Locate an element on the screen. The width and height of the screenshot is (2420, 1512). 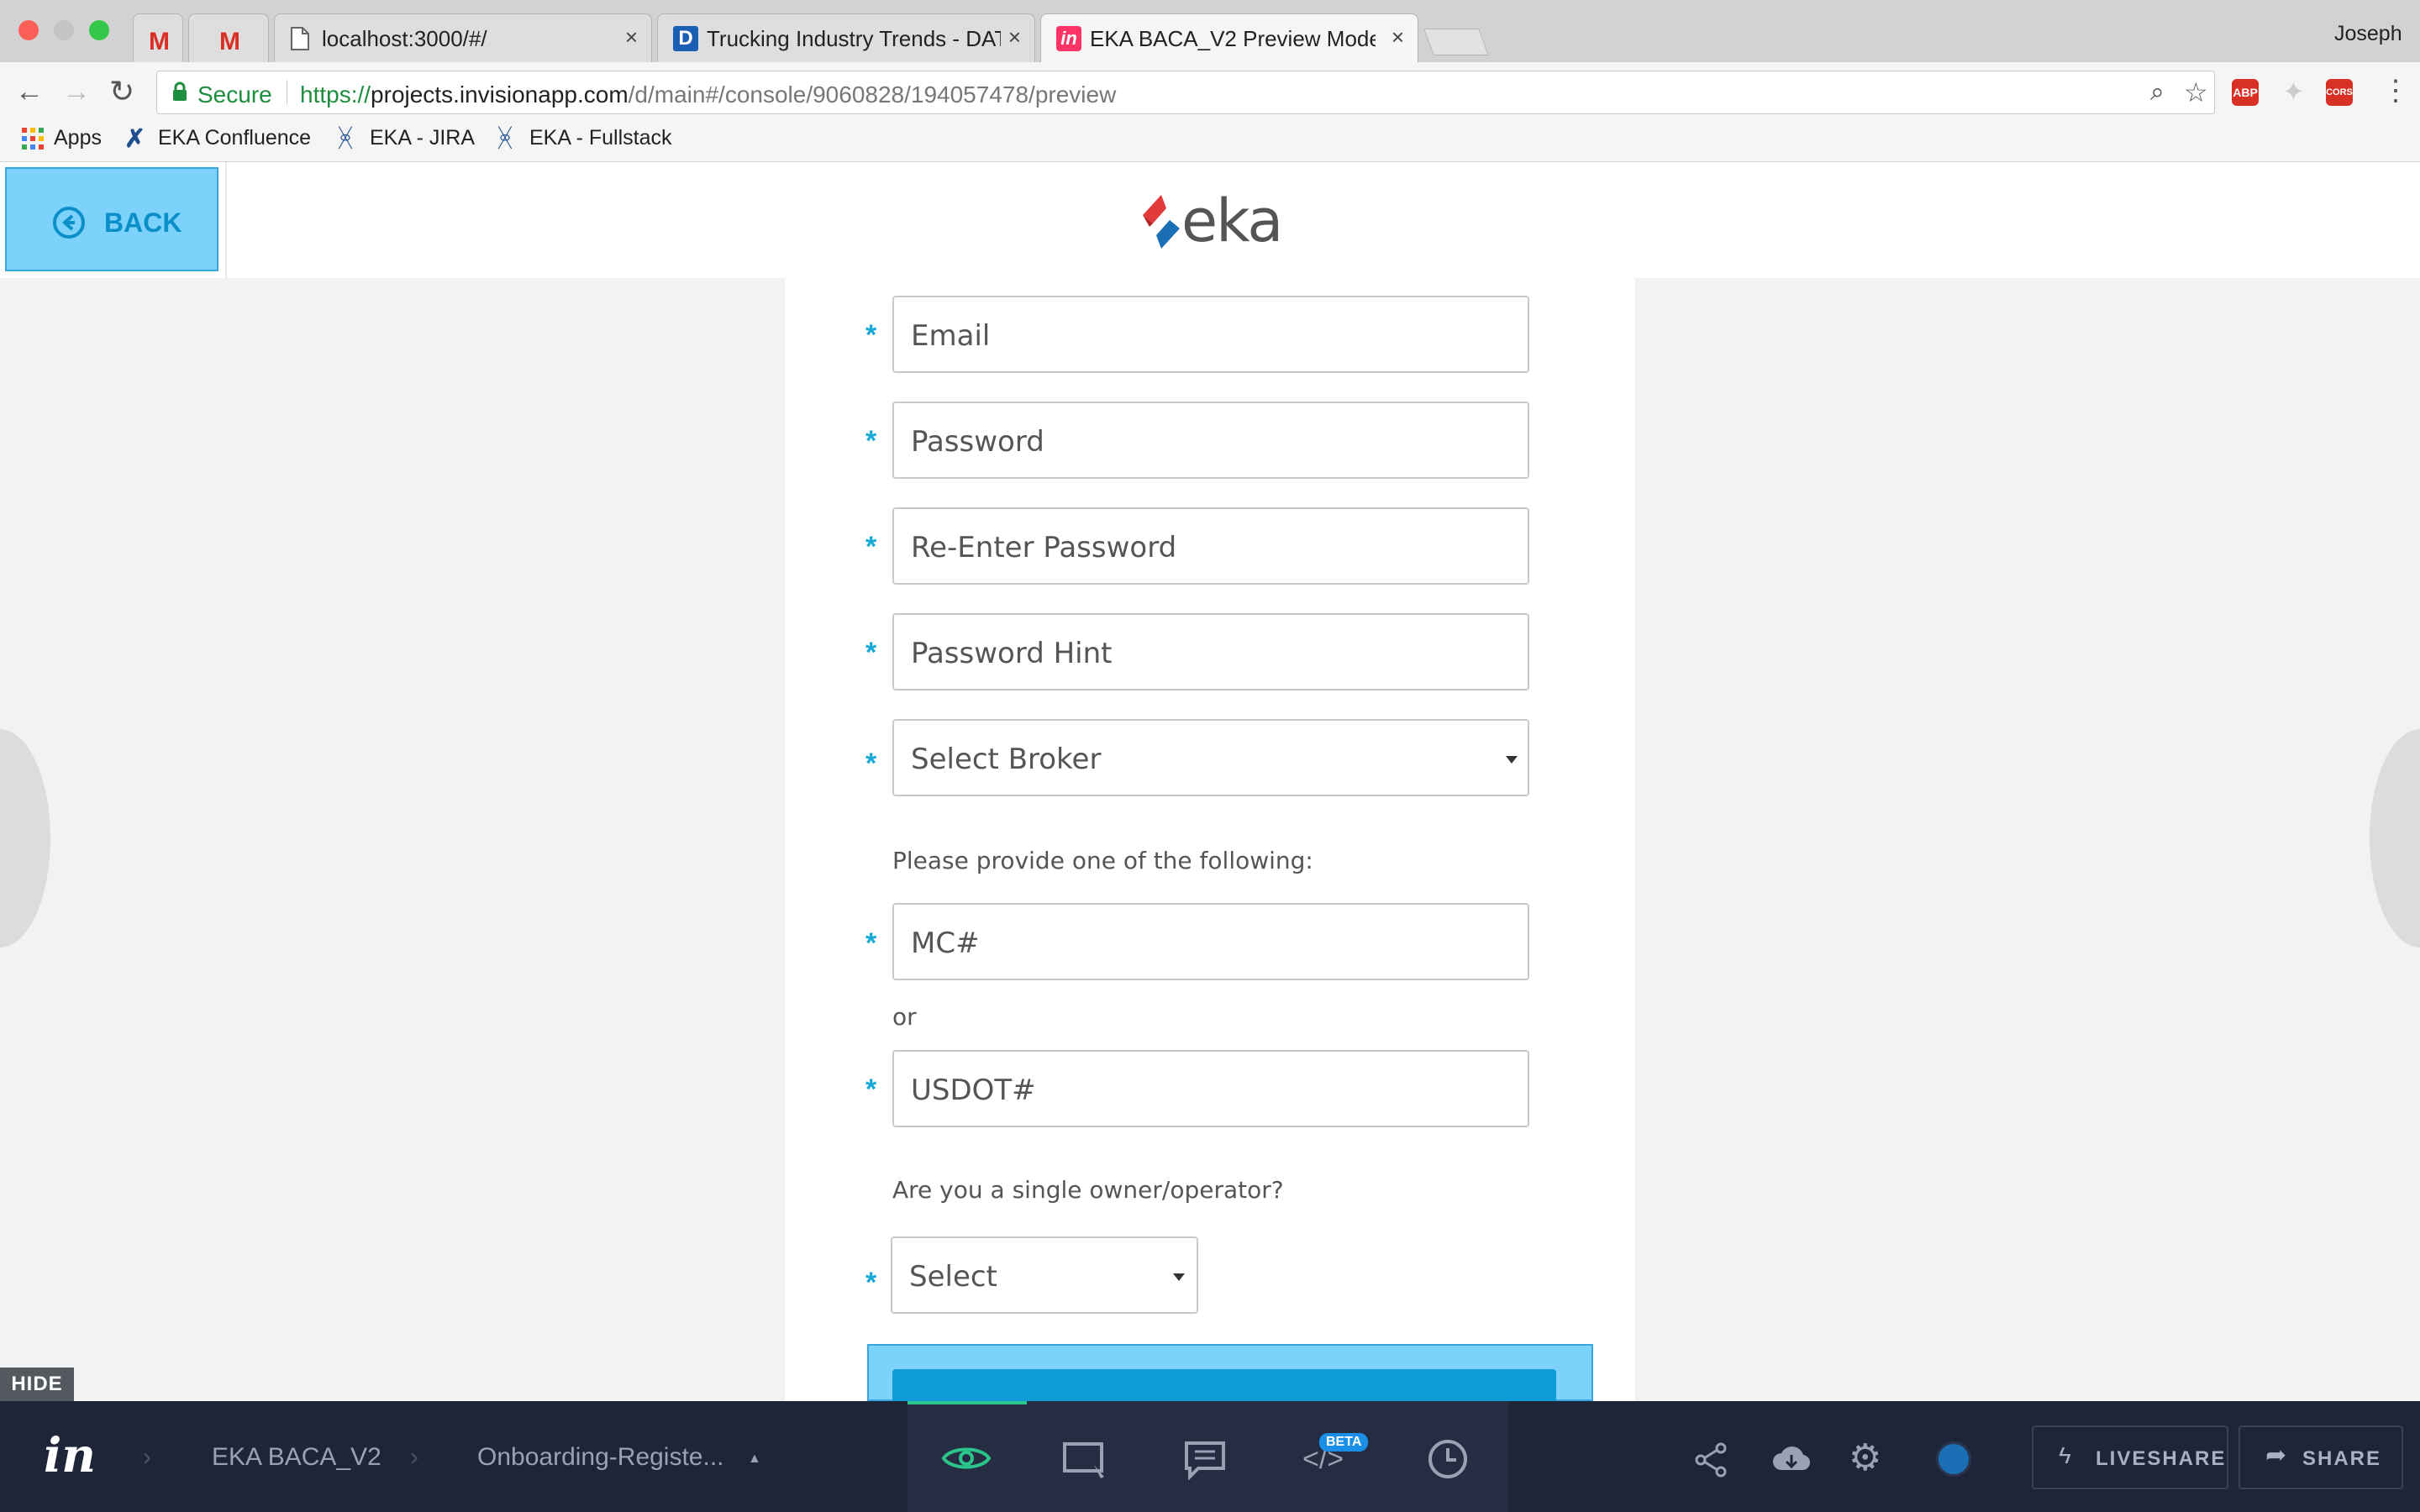
settings-gear-icon: ⚙ is located at coordinates (1865, 1457).